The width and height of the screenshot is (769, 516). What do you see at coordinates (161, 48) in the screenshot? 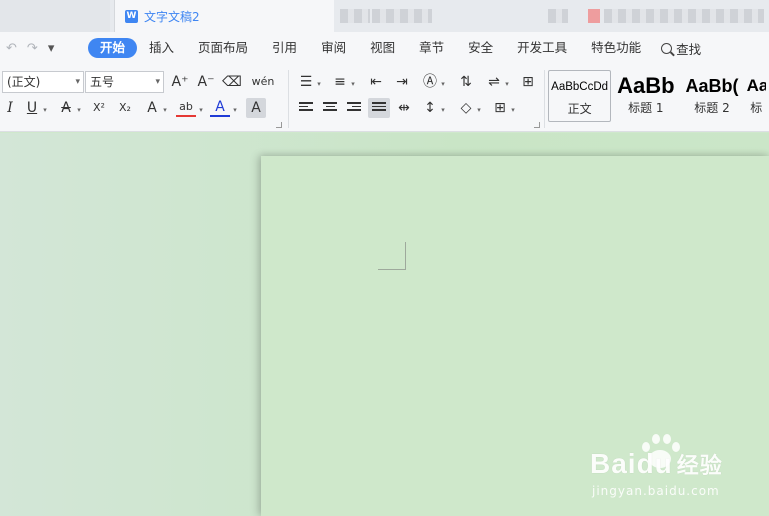
I see `tab-insert: 插入` at bounding box center [161, 48].